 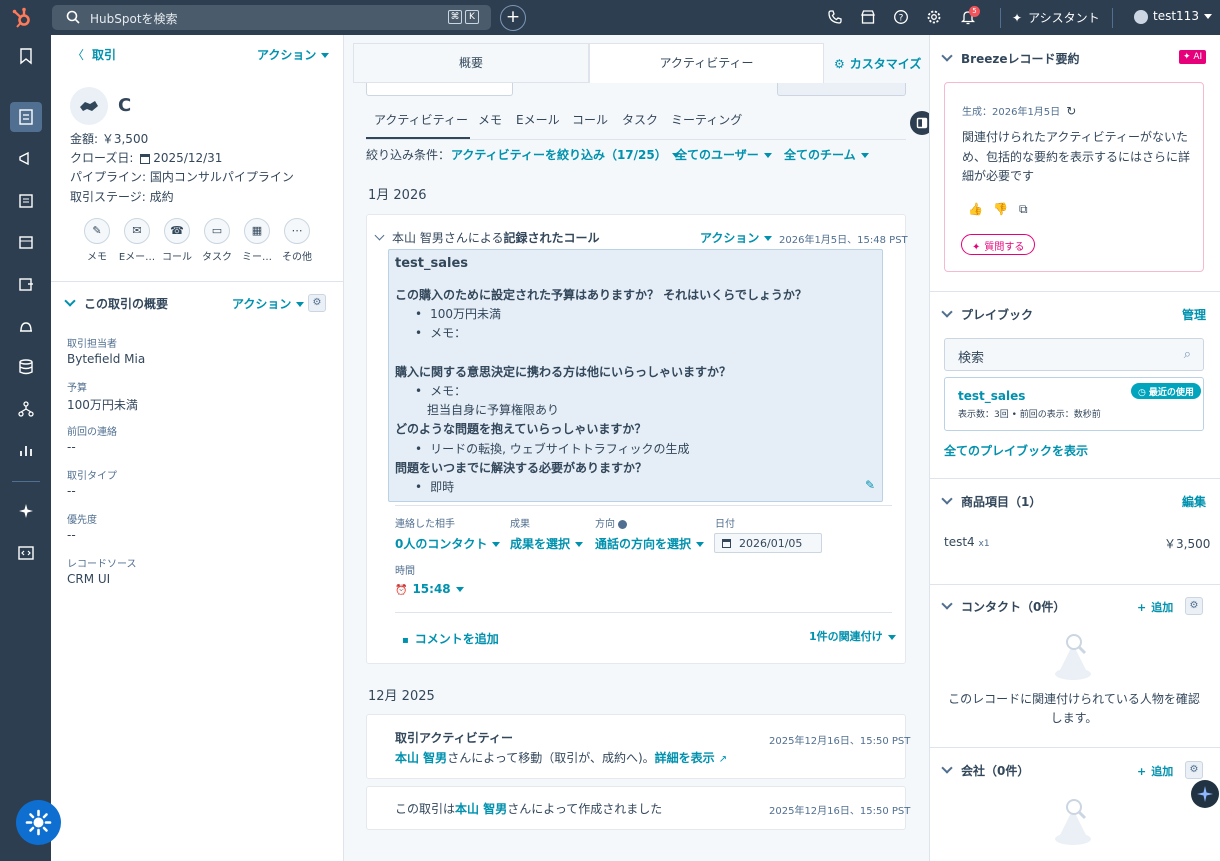 I want to click on tab-activity: アクティビティー, so click(x=706, y=63).